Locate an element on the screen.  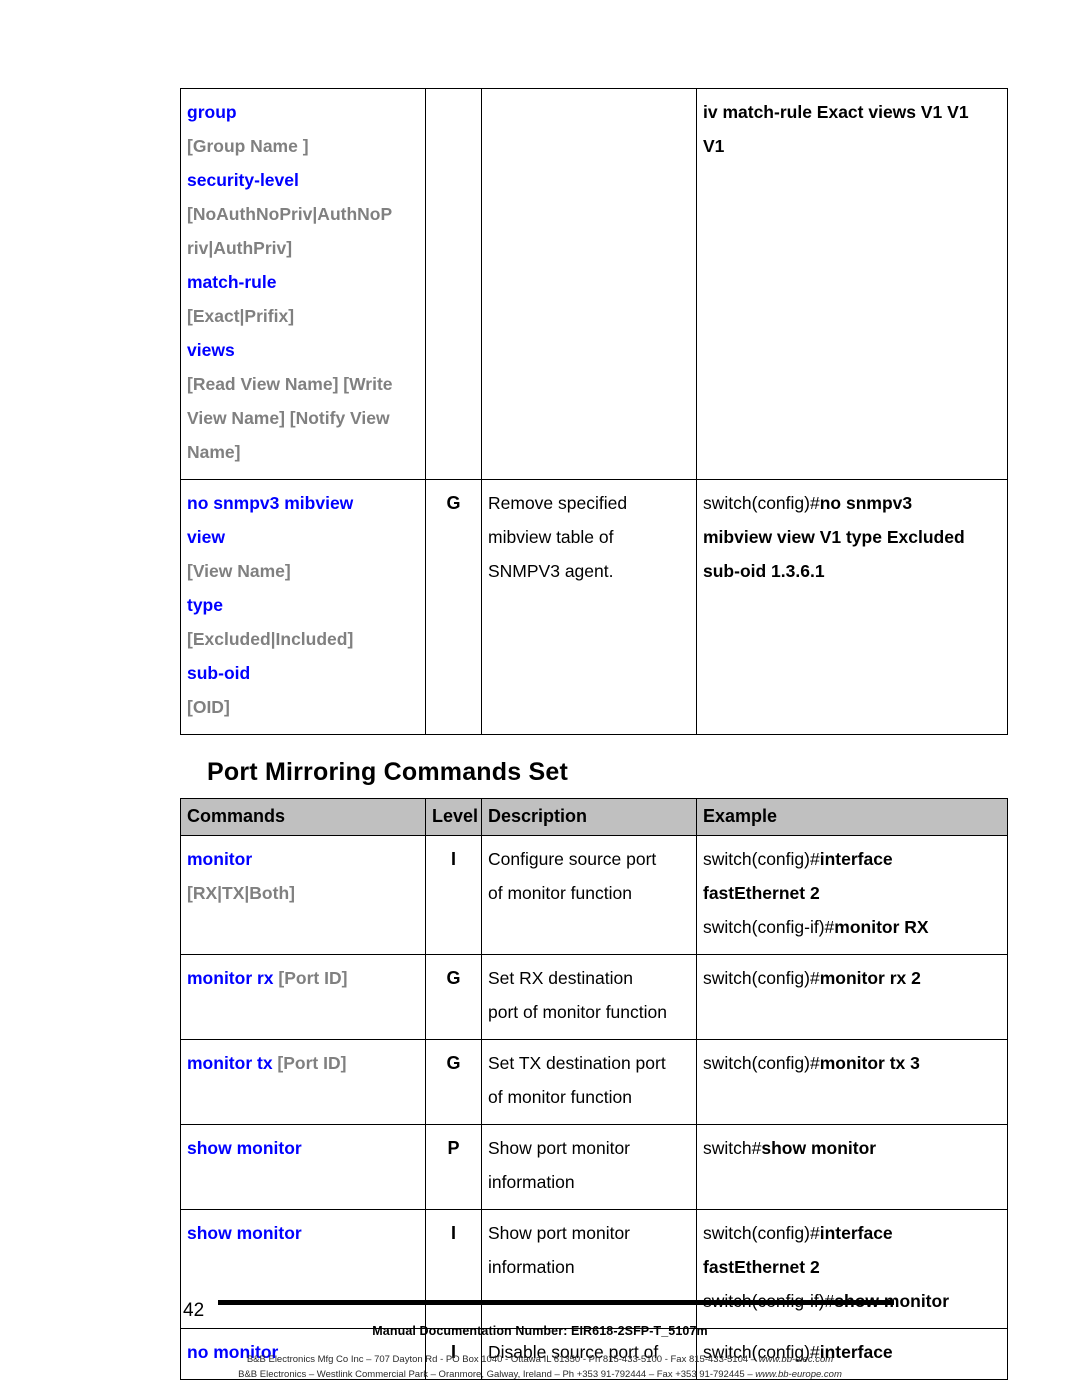
cell-level: P is located at coordinates (453, 1167).